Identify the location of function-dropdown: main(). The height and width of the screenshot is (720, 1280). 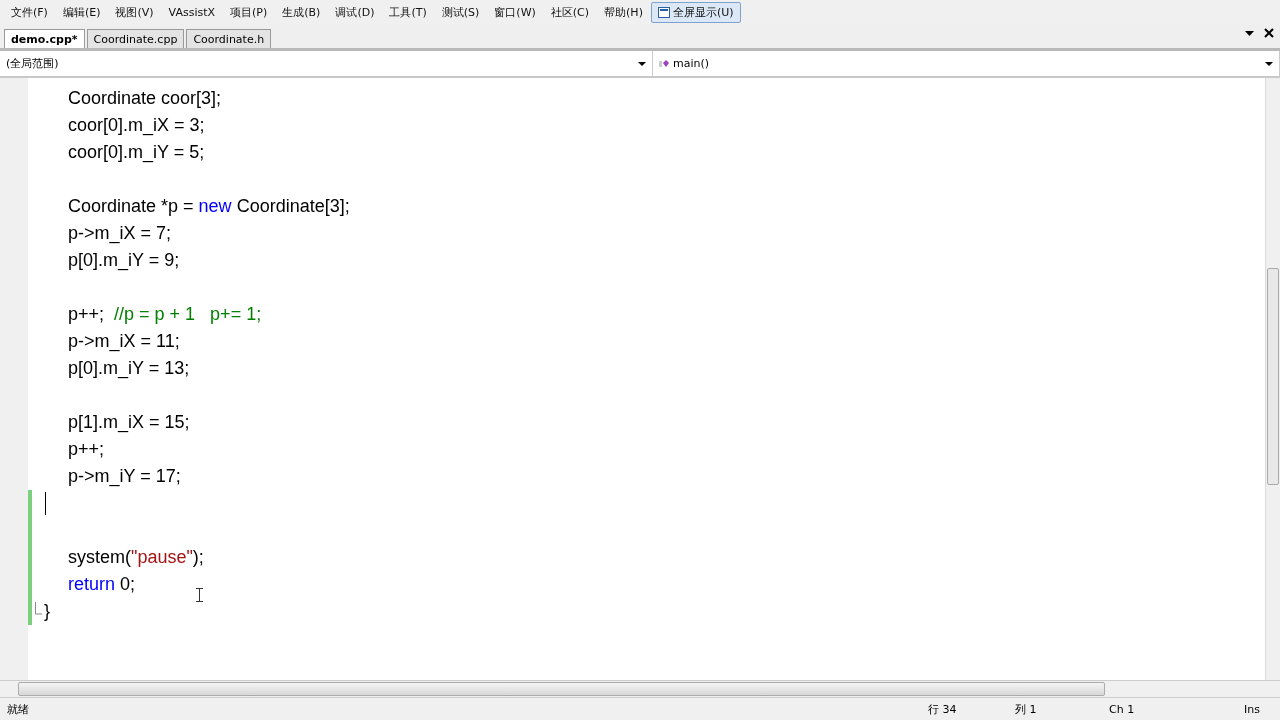
(966, 63).